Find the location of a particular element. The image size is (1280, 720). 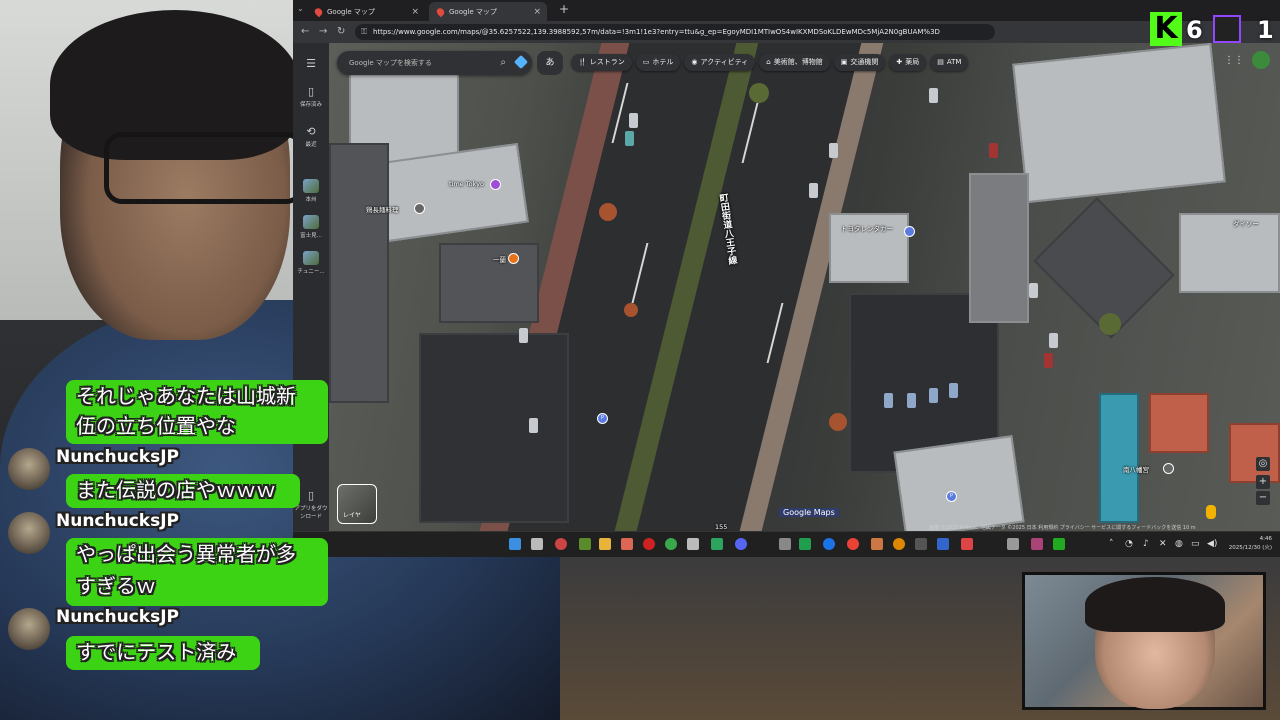

back-icon: ← is located at coordinates (305, 31).